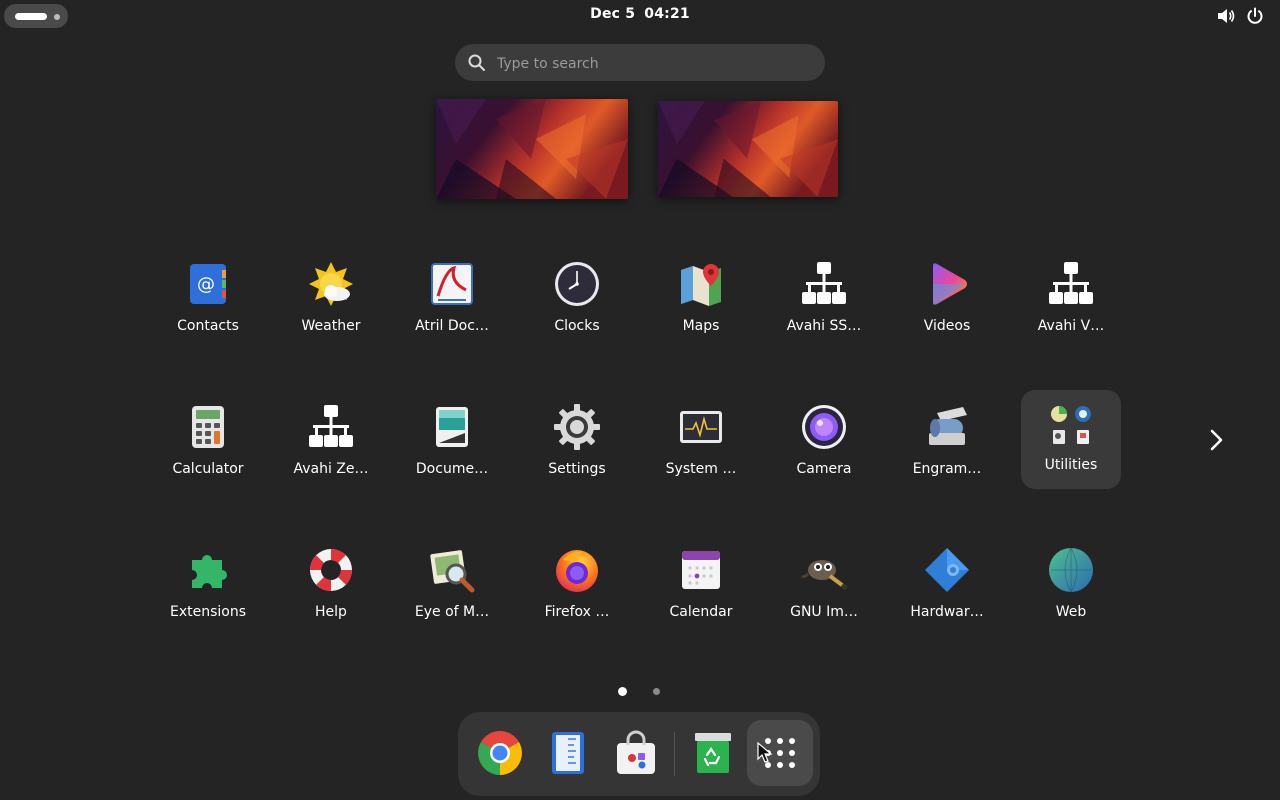 The width and height of the screenshot is (1280, 800). What do you see at coordinates (577, 326) in the screenshot?
I see `app-label: Clocks` at bounding box center [577, 326].